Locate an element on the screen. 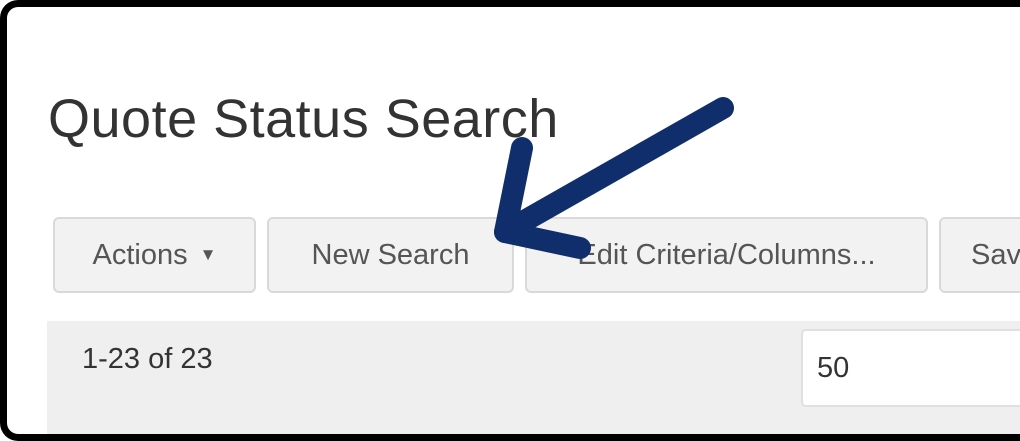 The width and height of the screenshot is (1020, 441). page-size-value: 50 is located at coordinates (833, 367).